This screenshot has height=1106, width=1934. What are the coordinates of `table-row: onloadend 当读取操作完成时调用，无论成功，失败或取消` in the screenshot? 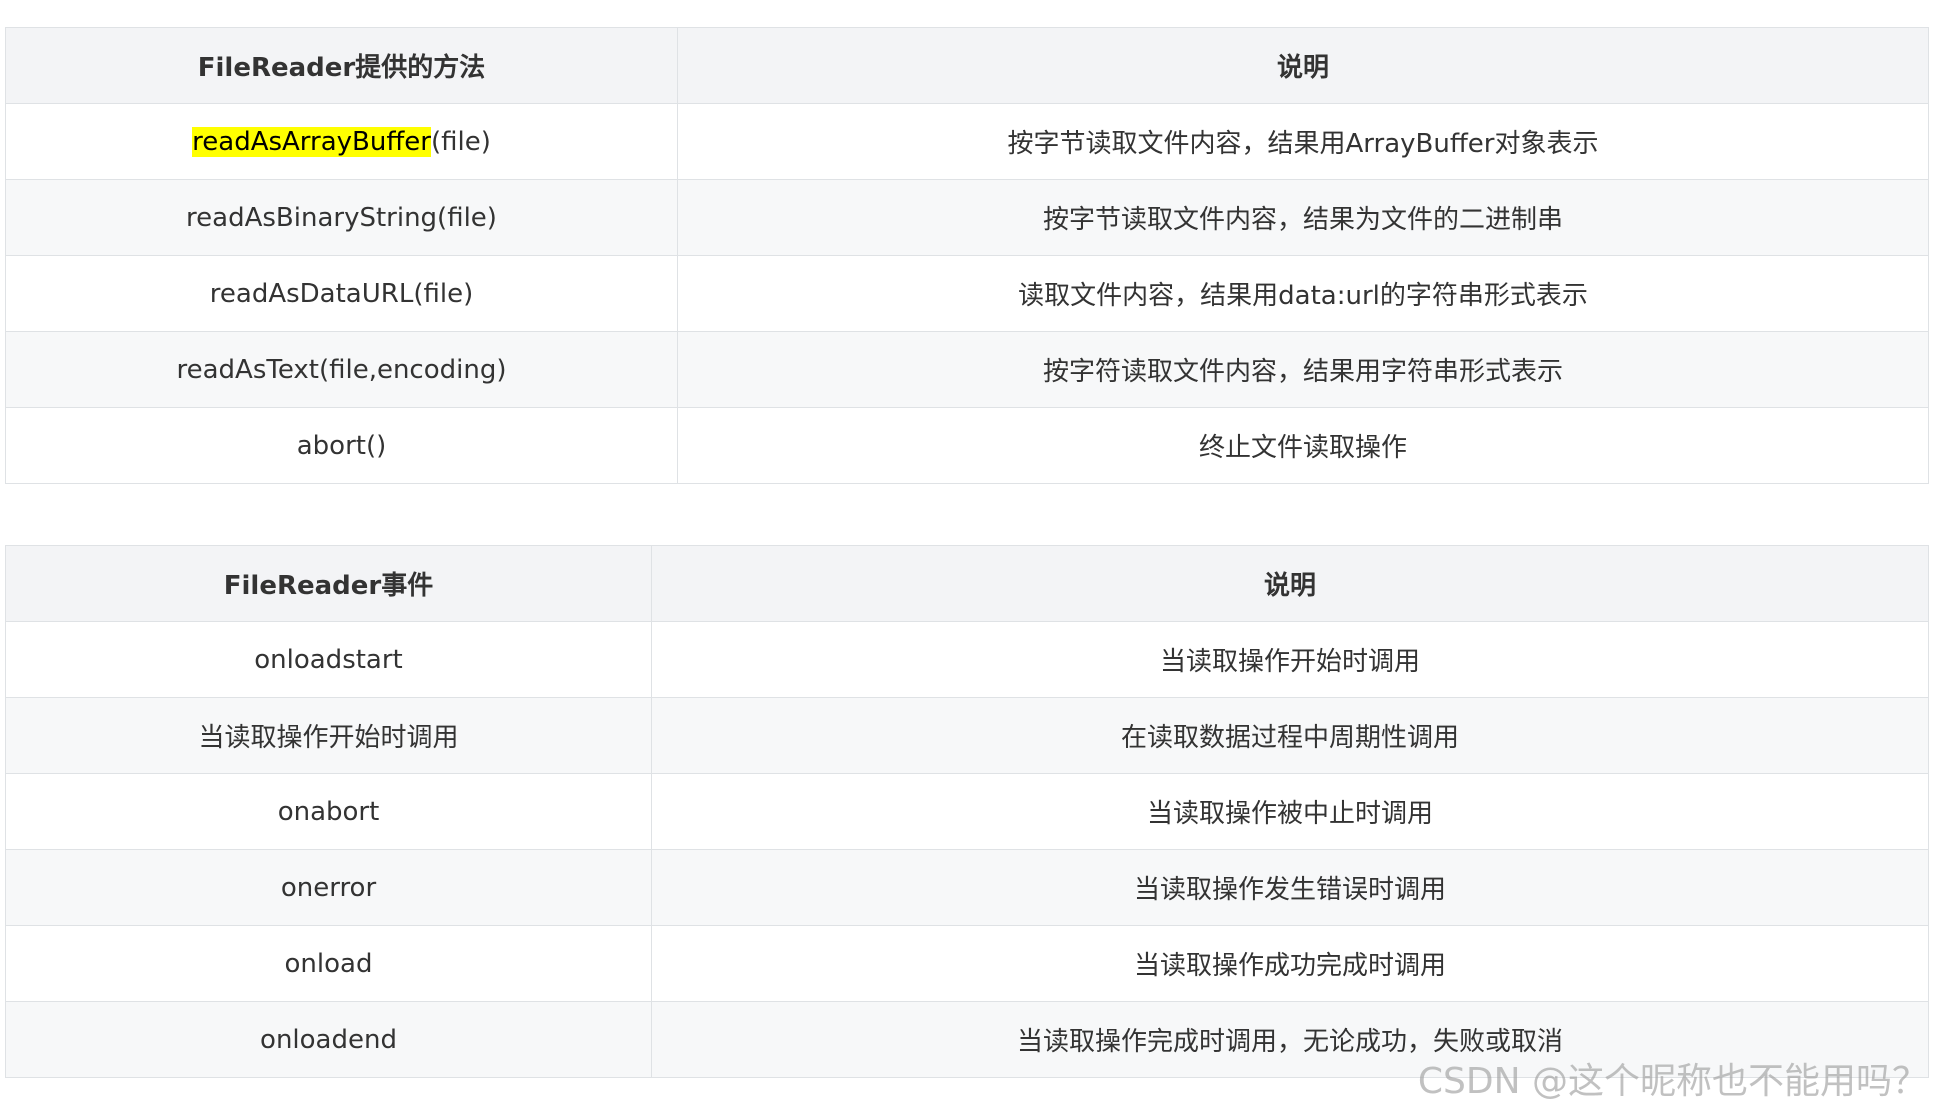 It's located at (967, 1039).